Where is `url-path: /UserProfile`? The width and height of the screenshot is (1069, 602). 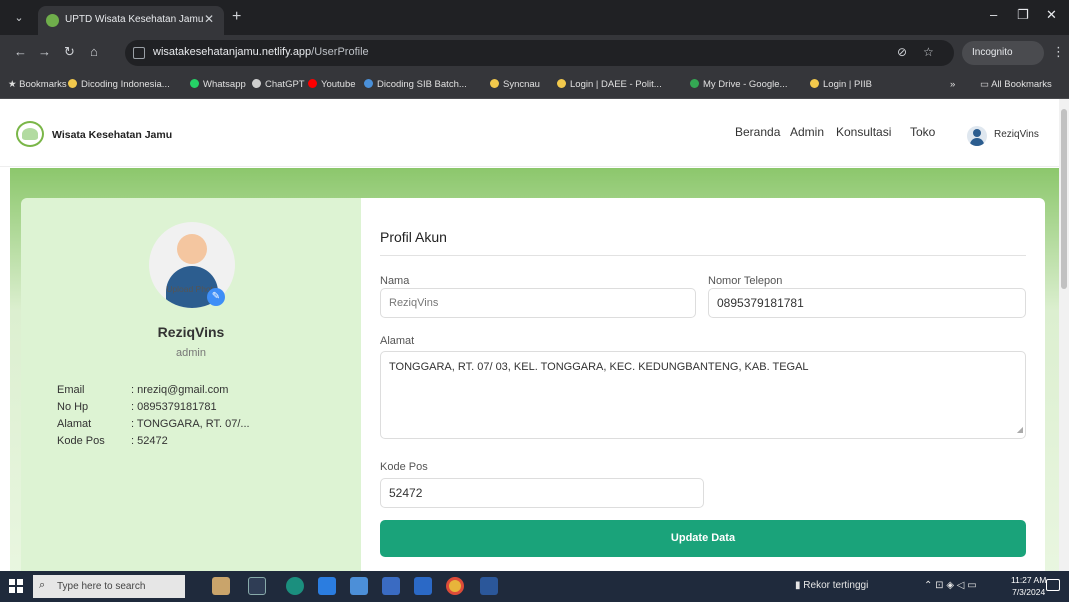
url-path: /UserProfile is located at coordinates (340, 52).